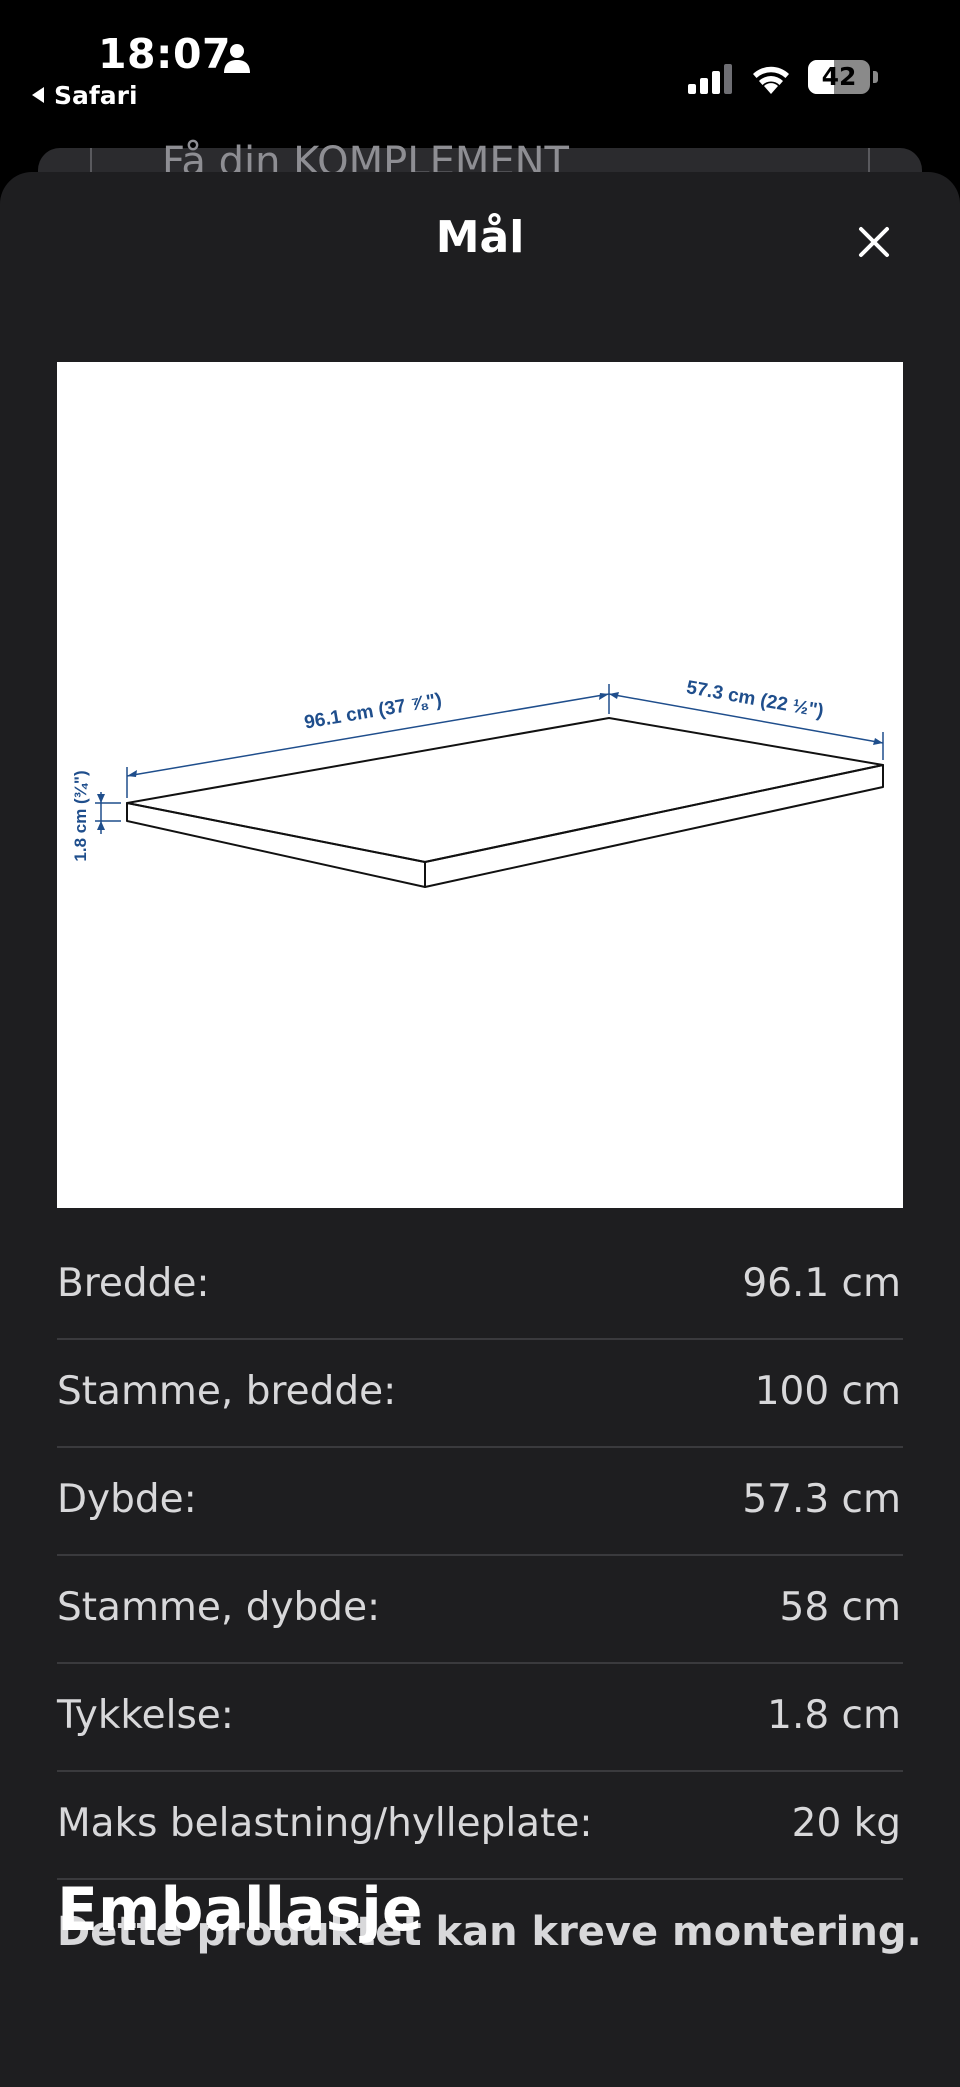 The height and width of the screenshot is (2087, 960). What do you see at coordinates (133, 1283) in the screenshot?
I see `spec-label: Bredde:` at bounding box center [133, 1283].